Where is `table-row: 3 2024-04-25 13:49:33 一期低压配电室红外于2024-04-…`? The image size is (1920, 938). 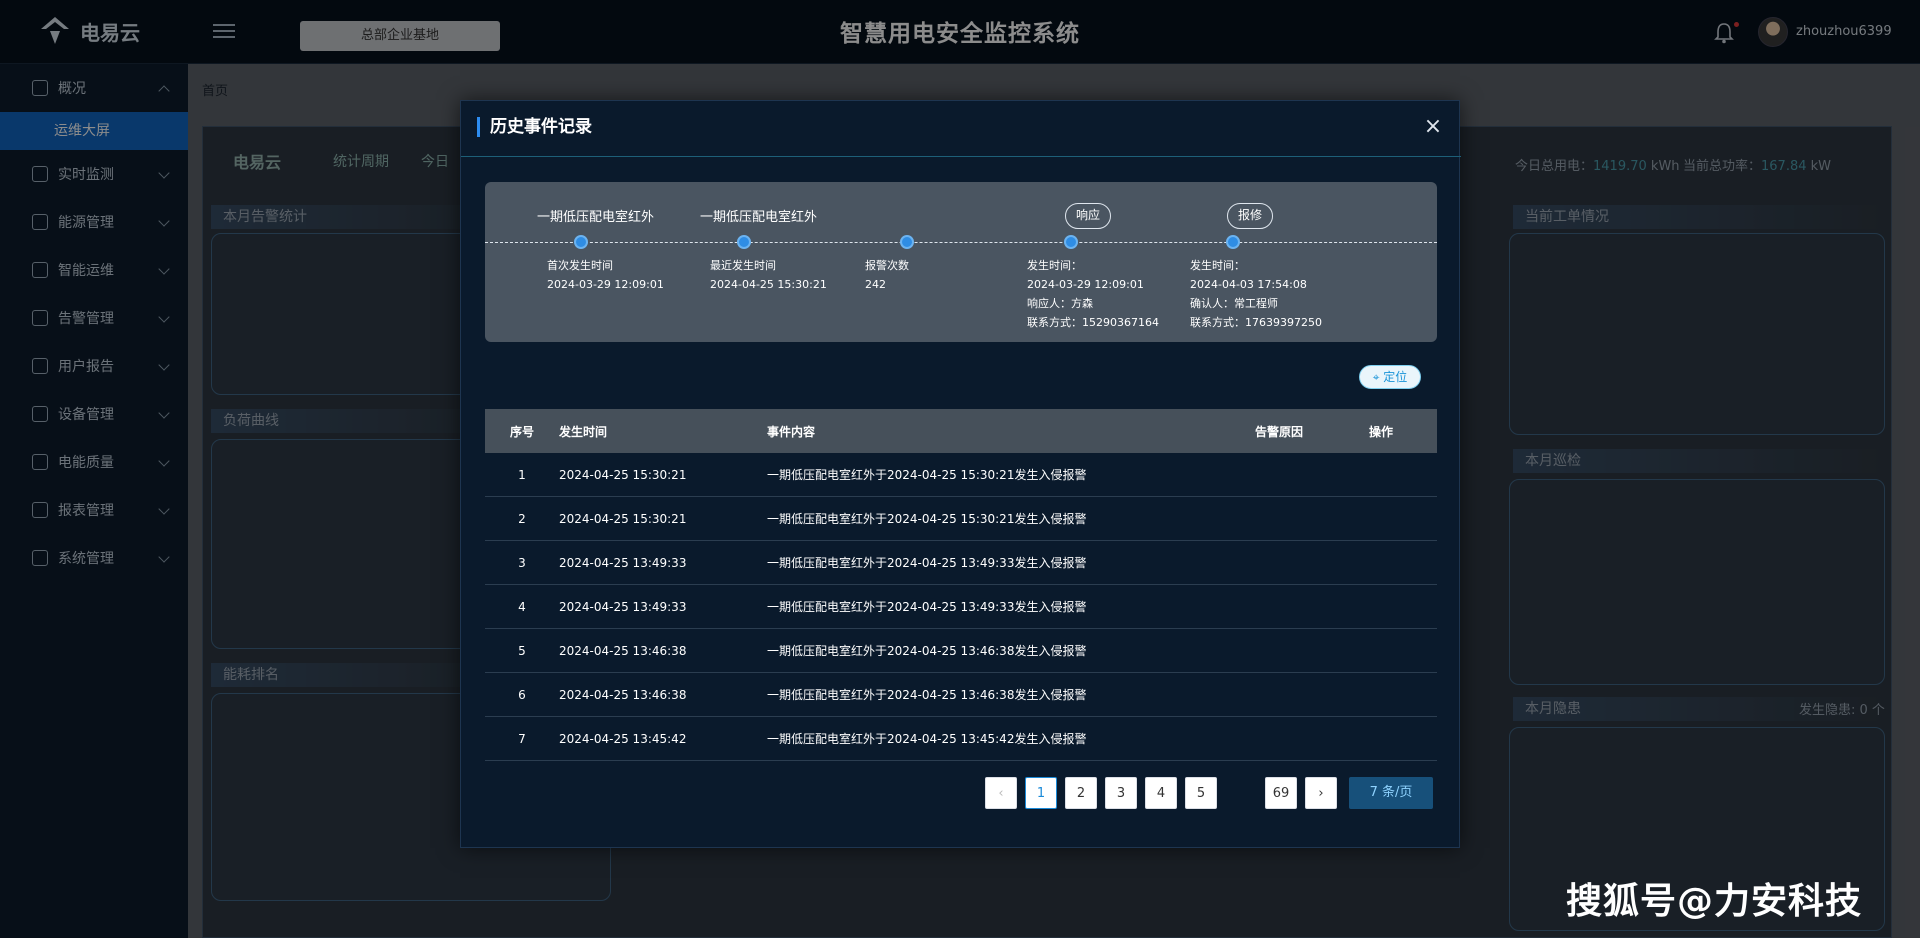 table-row: 3 2024-04-25 13:49:33 一期低压配电室红外于2024-04-… is located at coordinates (961, 563).